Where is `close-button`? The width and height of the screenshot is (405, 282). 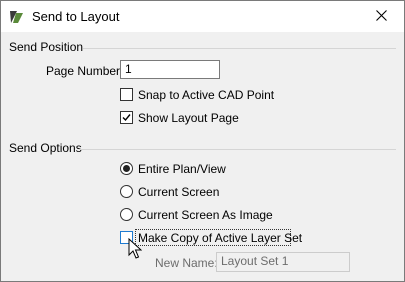
close-button is located at coordinates (381, 16).